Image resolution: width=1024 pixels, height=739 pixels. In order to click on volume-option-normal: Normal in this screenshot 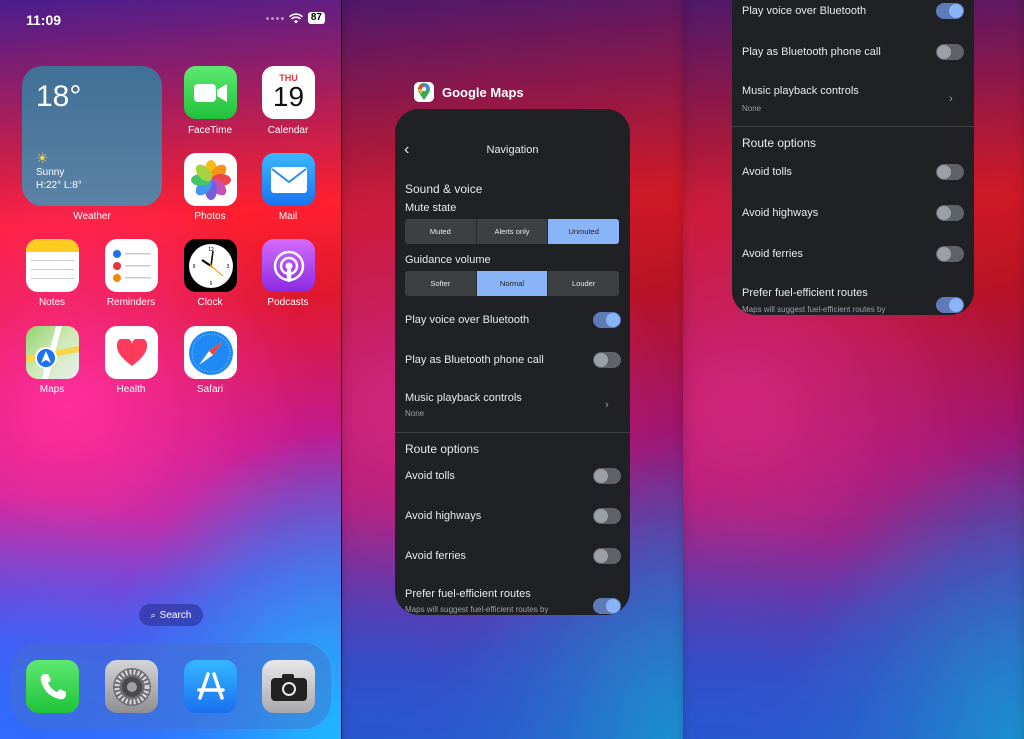, I will do `click(512, 283)`.